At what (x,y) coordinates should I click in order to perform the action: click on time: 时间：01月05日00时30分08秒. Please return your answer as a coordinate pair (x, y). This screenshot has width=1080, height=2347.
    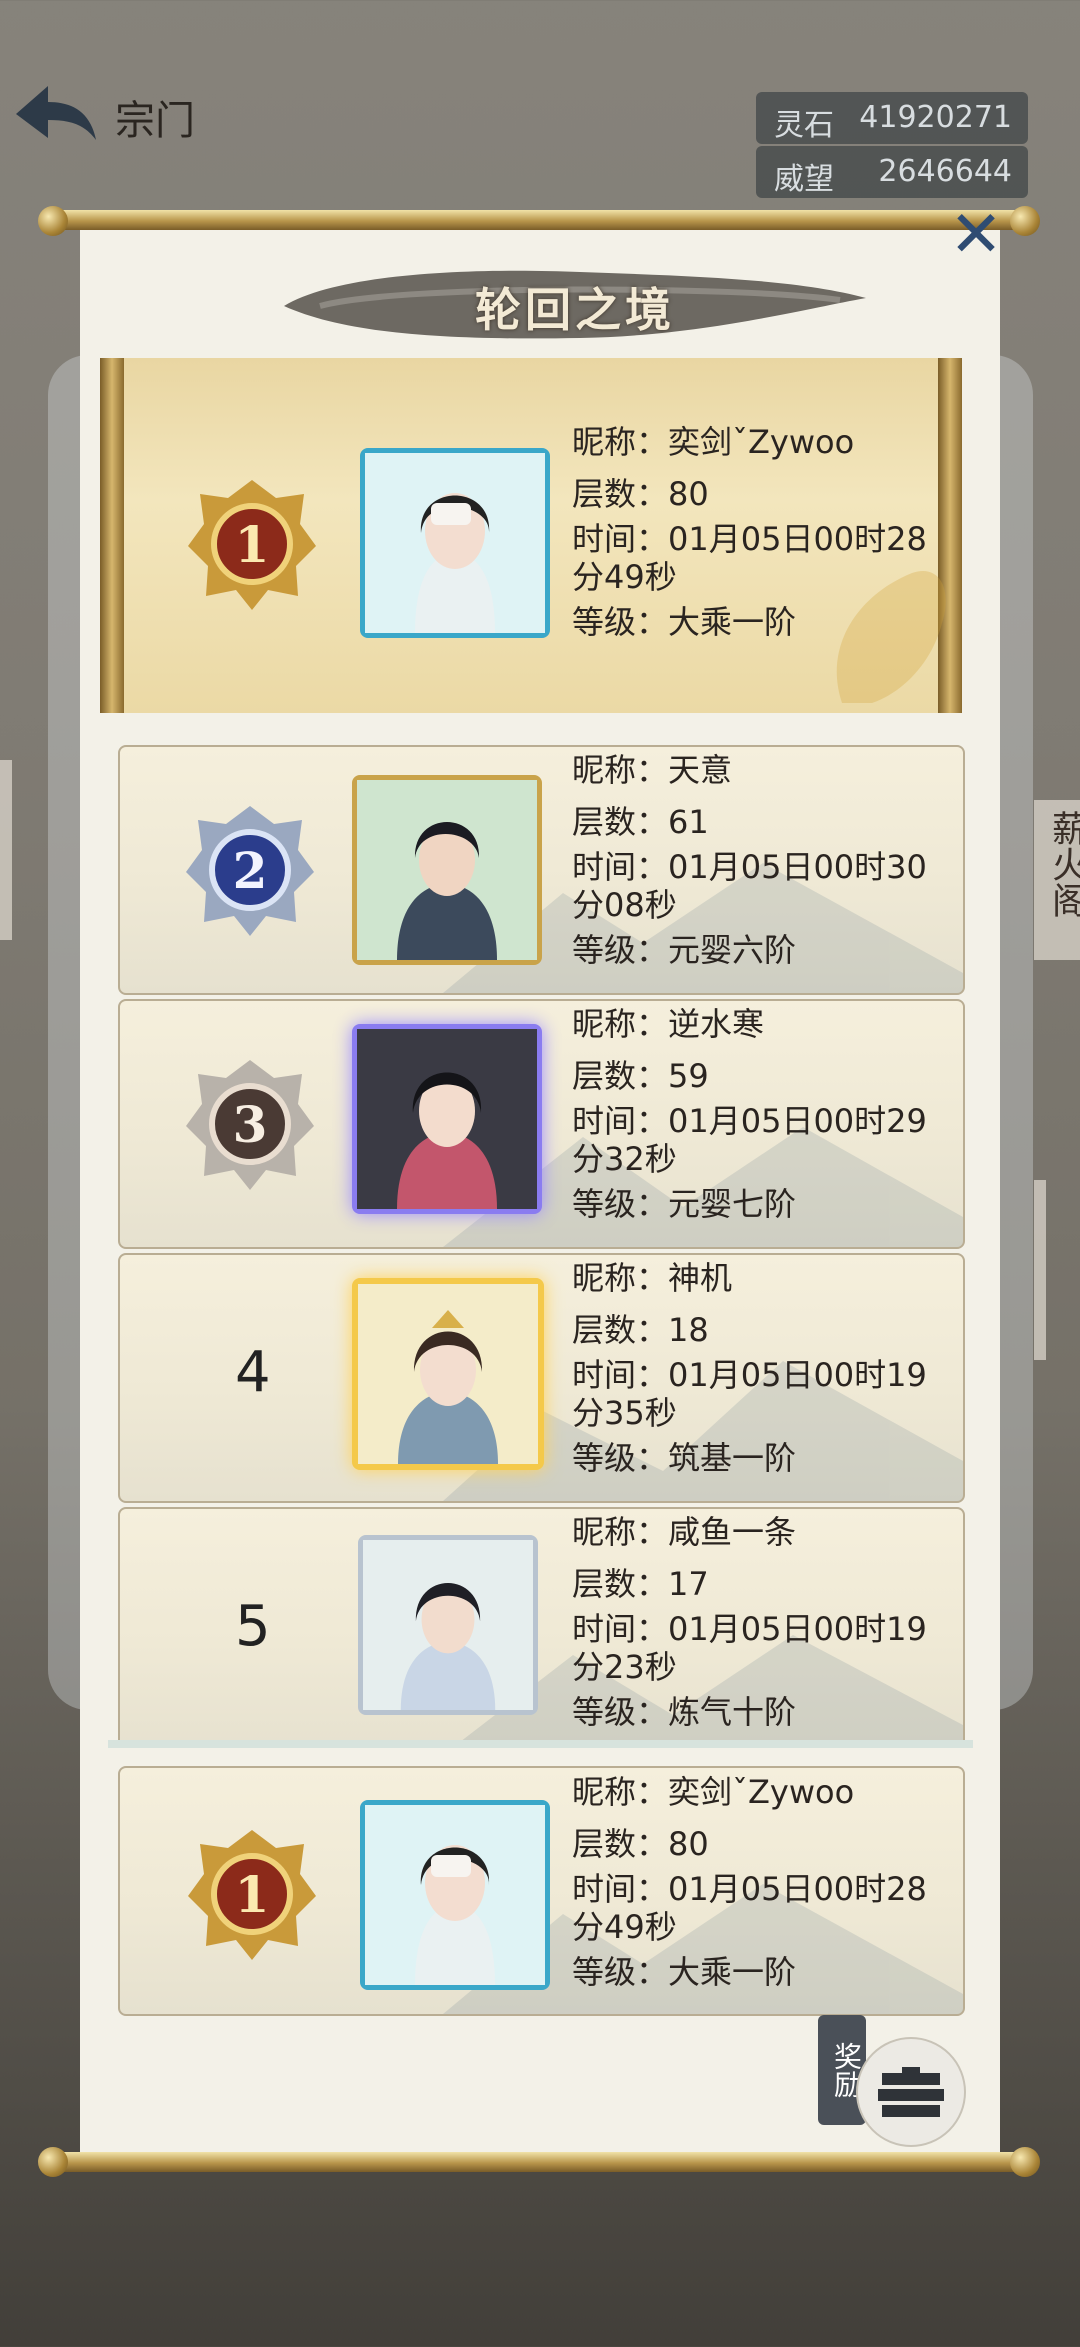
    Looking at the image, I should click on (749, 886).